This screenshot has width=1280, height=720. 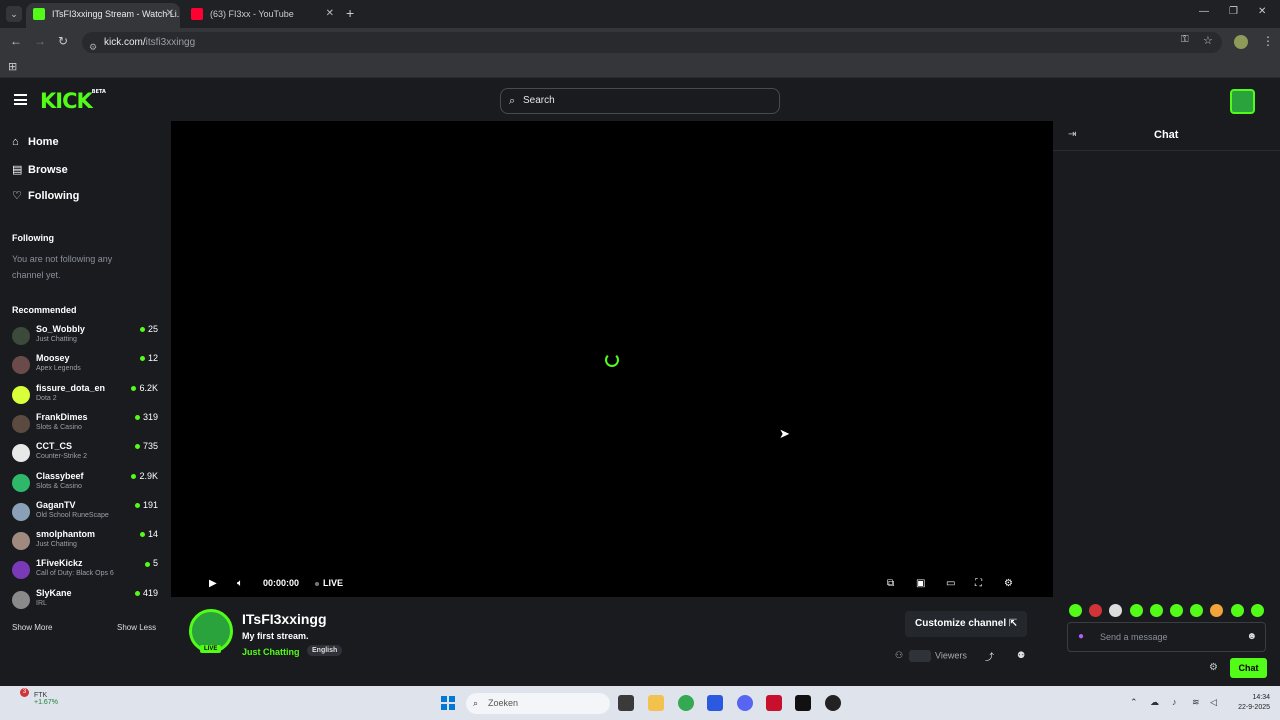 I want to click on tab-youtube: (63) FI3xx - YouTube ✕, so click(x=262, y=15).